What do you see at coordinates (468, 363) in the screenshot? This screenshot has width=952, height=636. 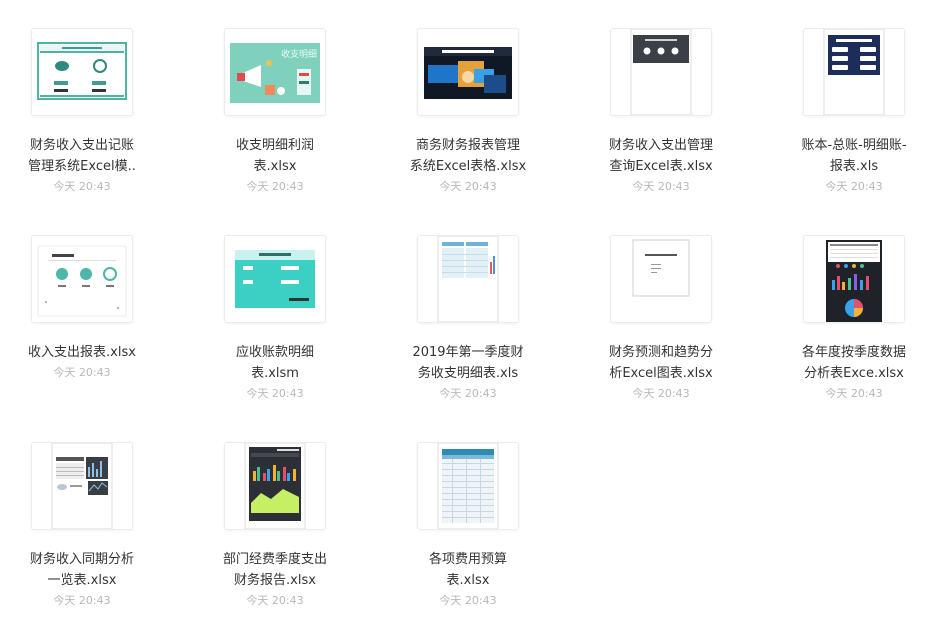 I see `file-name: 2019年第一季度财 务收支明细表.xls` at bounding box center [468, 363].